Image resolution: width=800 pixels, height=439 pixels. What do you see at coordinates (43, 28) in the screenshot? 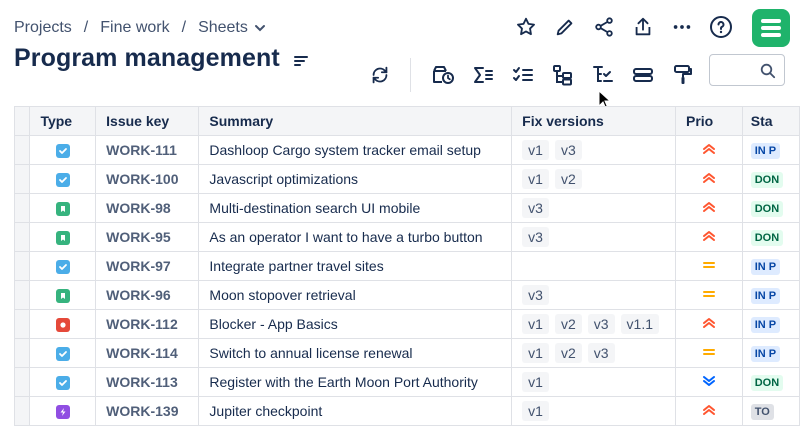
I see `breadcrumb-projects: Projects` at bounding box center [43, 28].